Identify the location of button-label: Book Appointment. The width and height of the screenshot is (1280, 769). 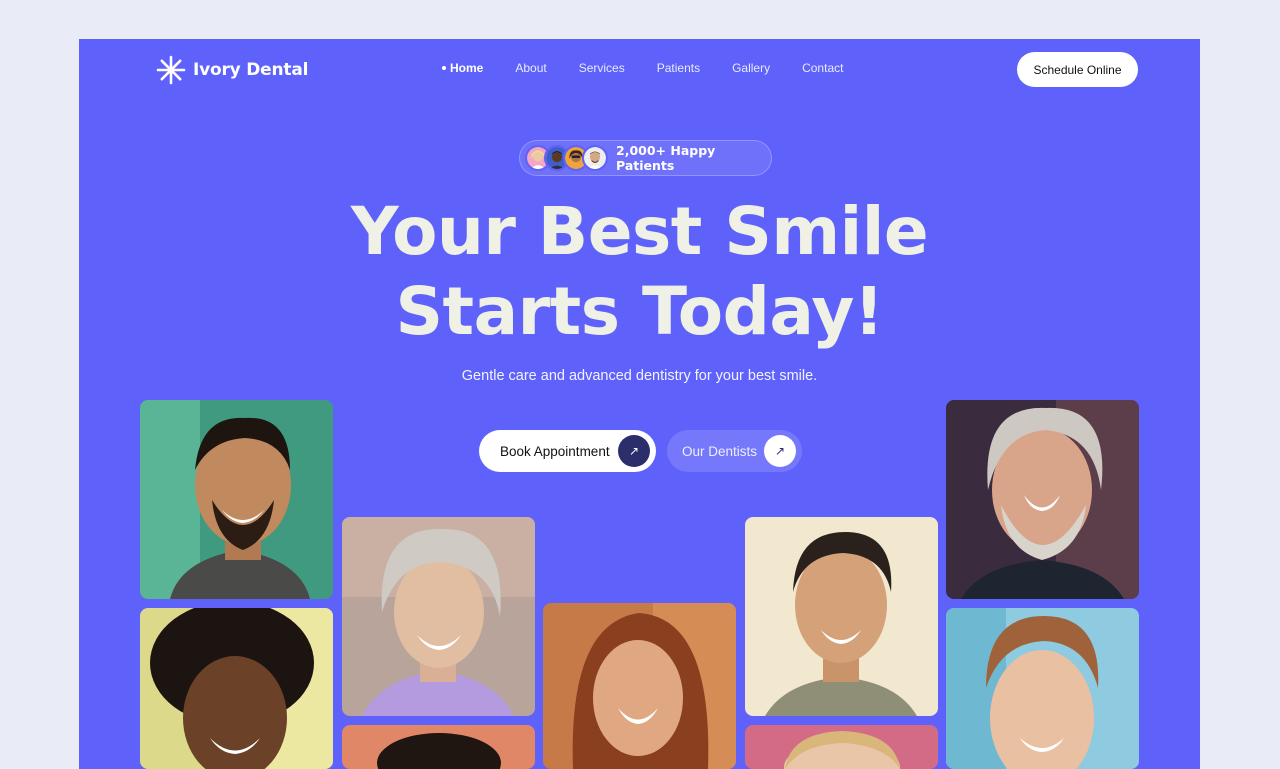
(555, 451).